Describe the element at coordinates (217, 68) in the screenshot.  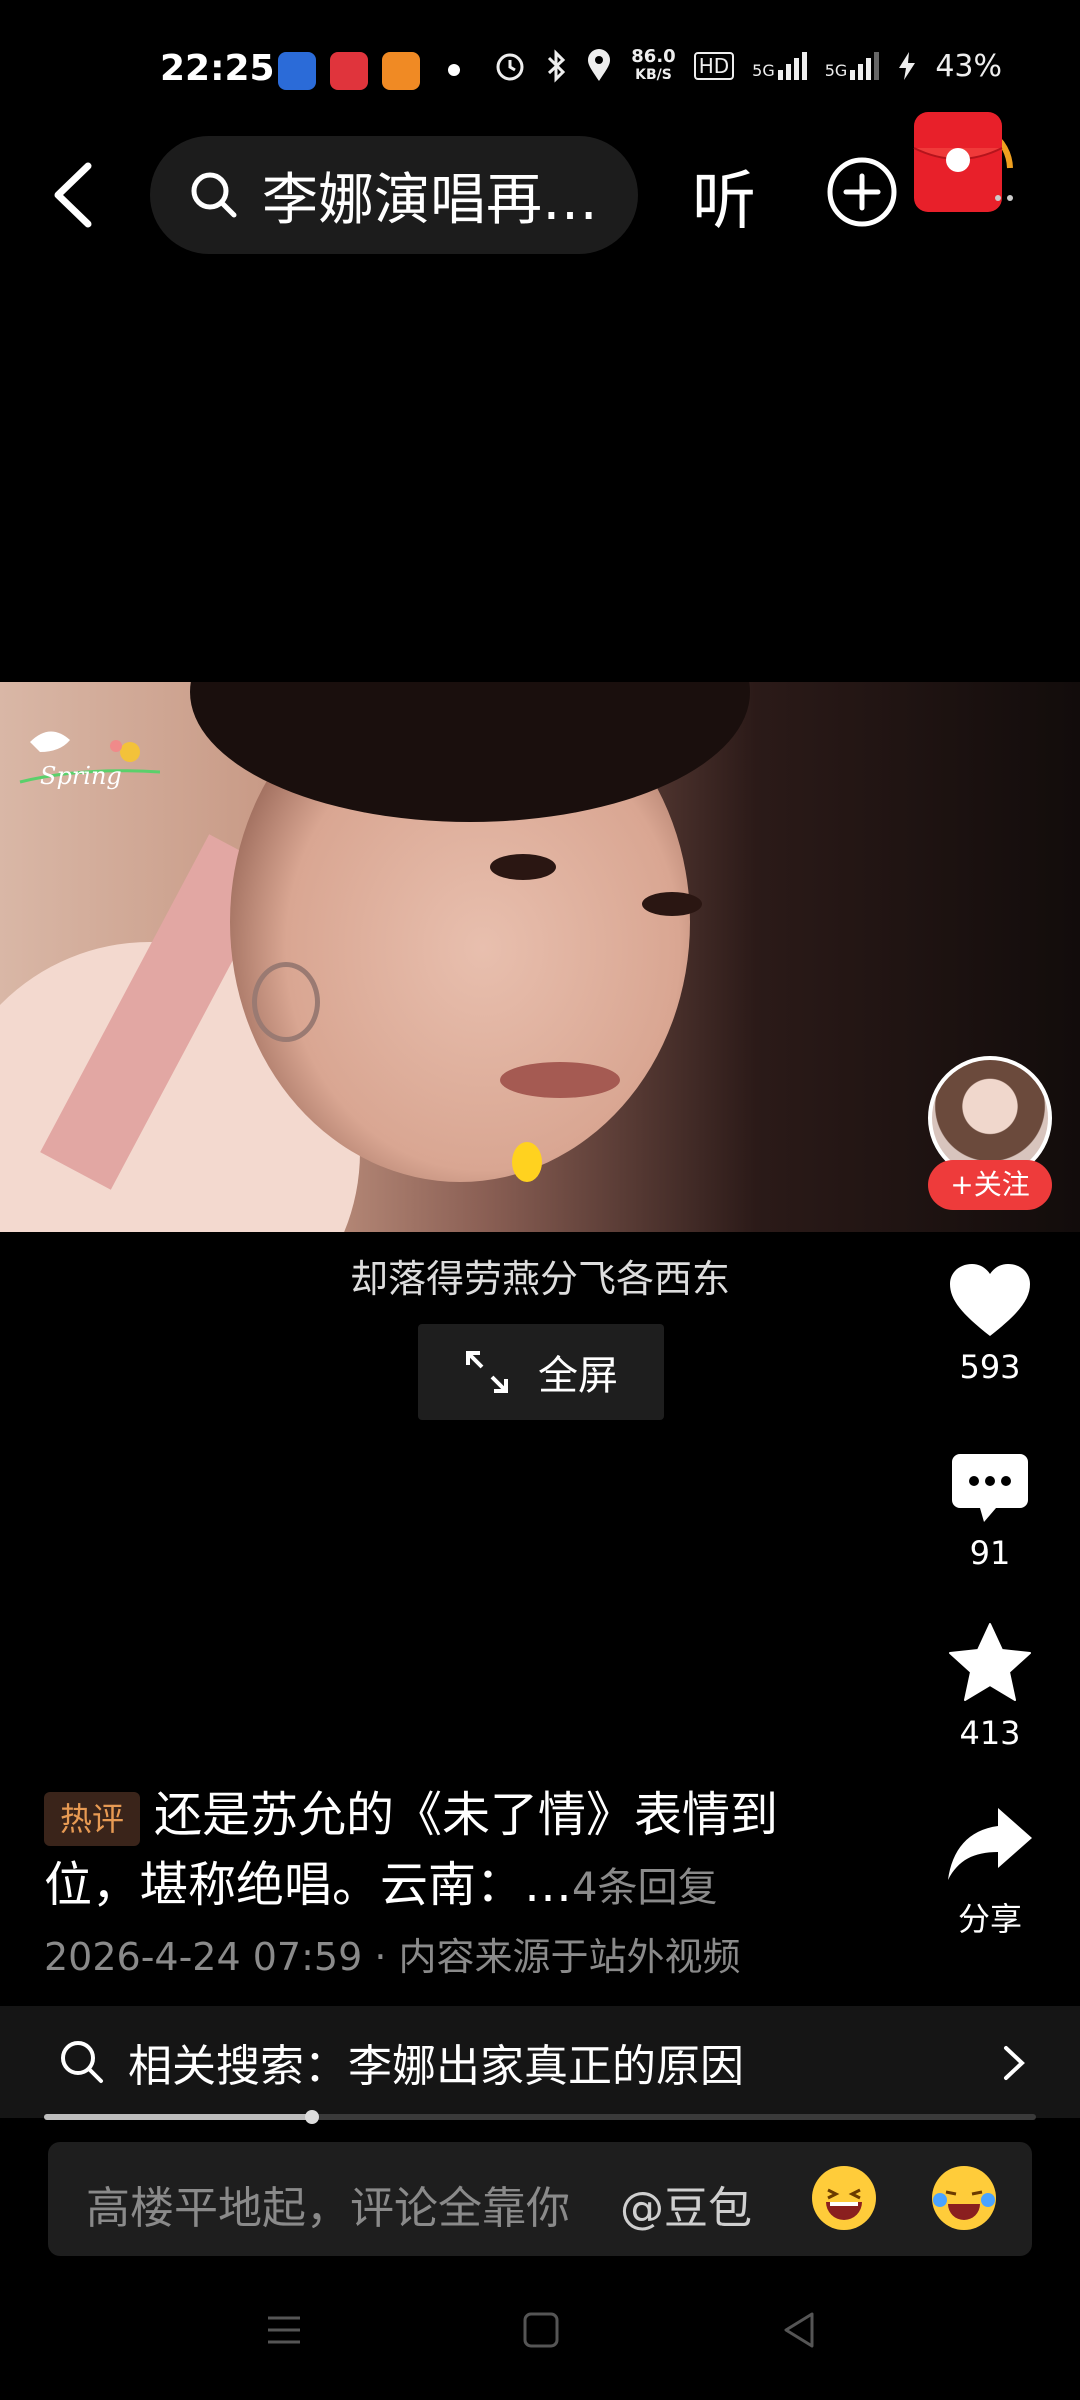
I see `status-time: 22:25` at that location.